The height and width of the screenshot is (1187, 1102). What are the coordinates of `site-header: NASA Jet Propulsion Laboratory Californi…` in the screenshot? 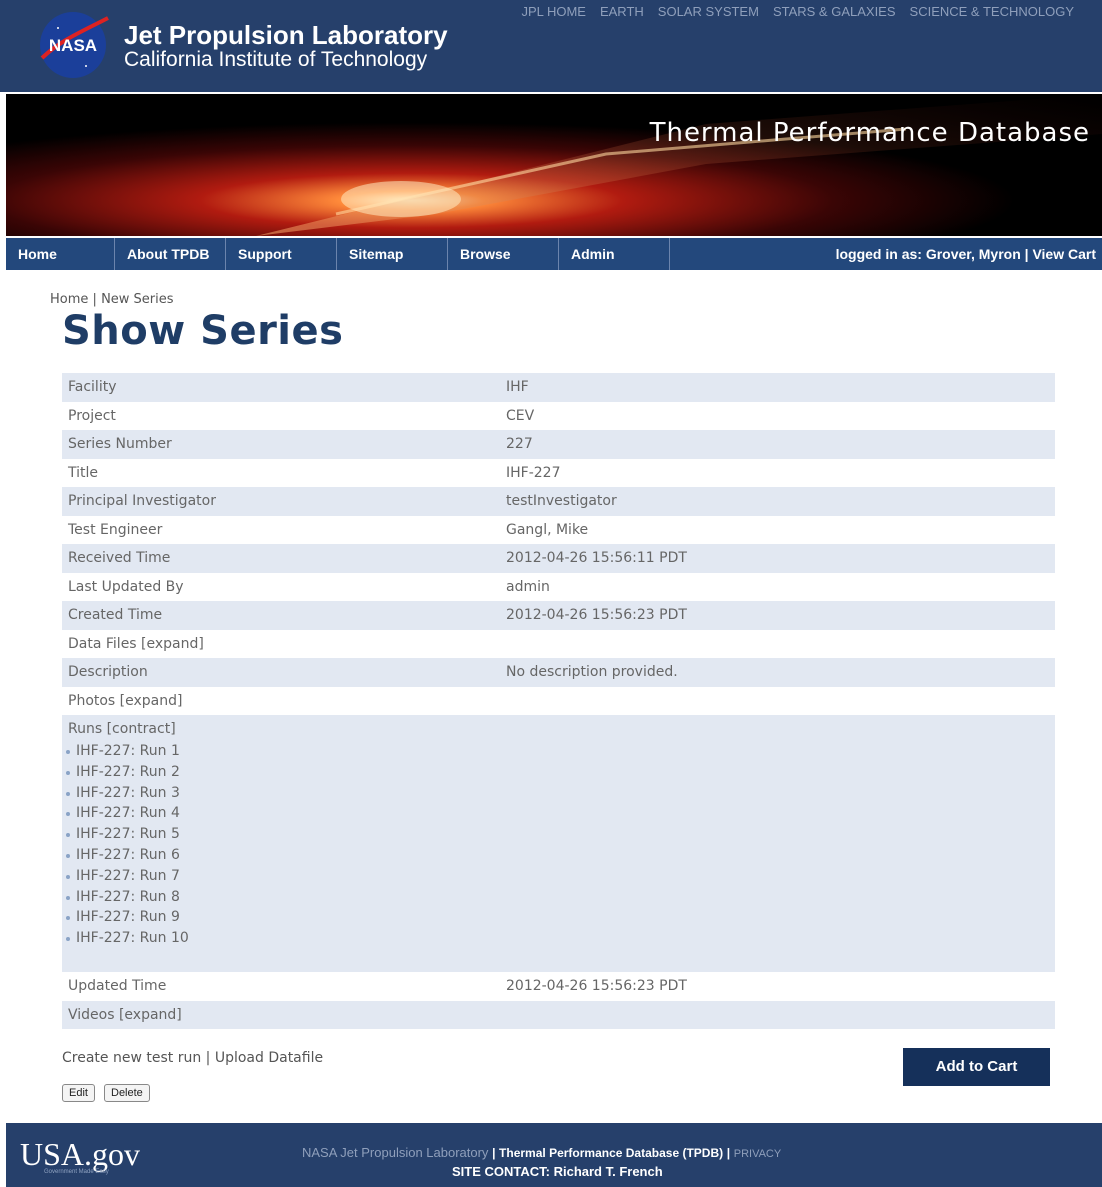 It's located at (551, 46).